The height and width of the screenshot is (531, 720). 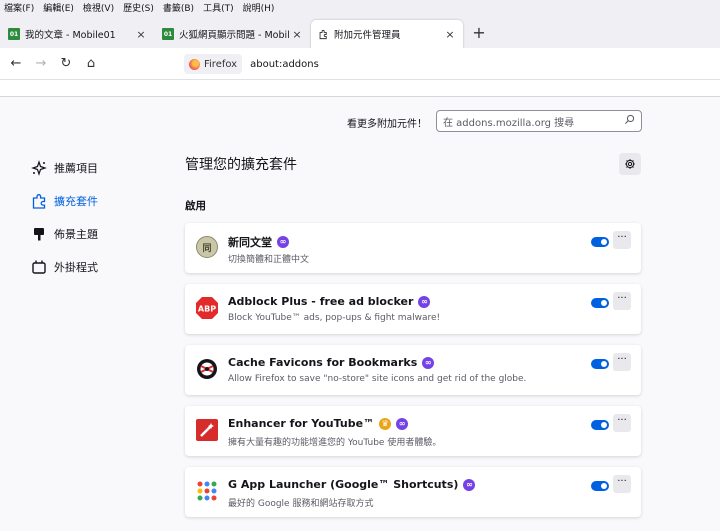 What do you see at coordinates (138, 7) in the screenshot?
I see `menu-history: 歷史(S)` at bounding box center [138, 7].